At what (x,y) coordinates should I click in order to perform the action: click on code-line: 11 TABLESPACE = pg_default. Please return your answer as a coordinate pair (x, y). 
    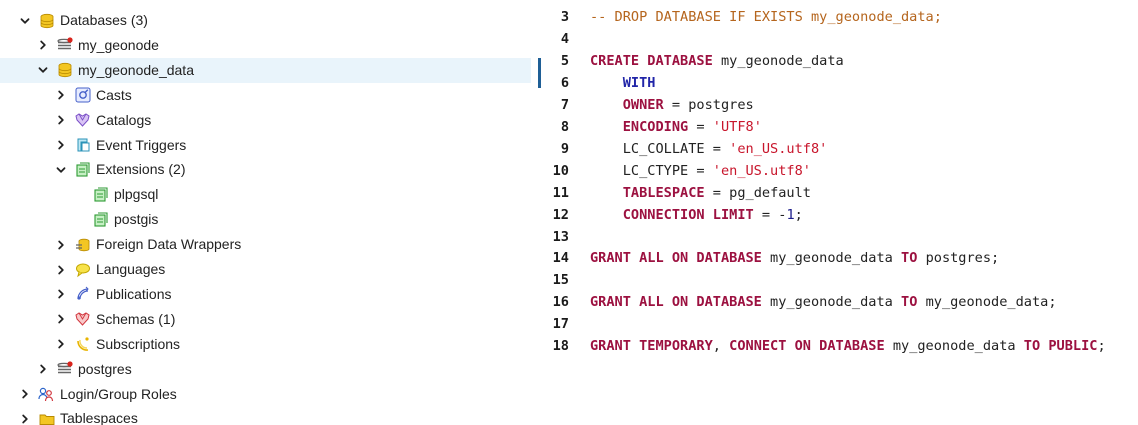
    Looking at the image, I should click on (840, 193).